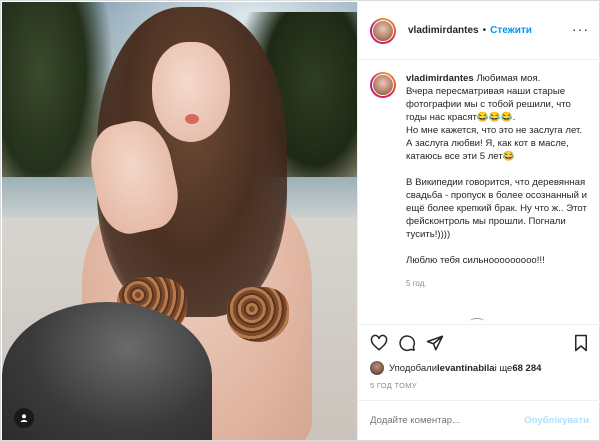  I want to click on post-header: vladimirdantes • Стежити ···, so click(479, 31).